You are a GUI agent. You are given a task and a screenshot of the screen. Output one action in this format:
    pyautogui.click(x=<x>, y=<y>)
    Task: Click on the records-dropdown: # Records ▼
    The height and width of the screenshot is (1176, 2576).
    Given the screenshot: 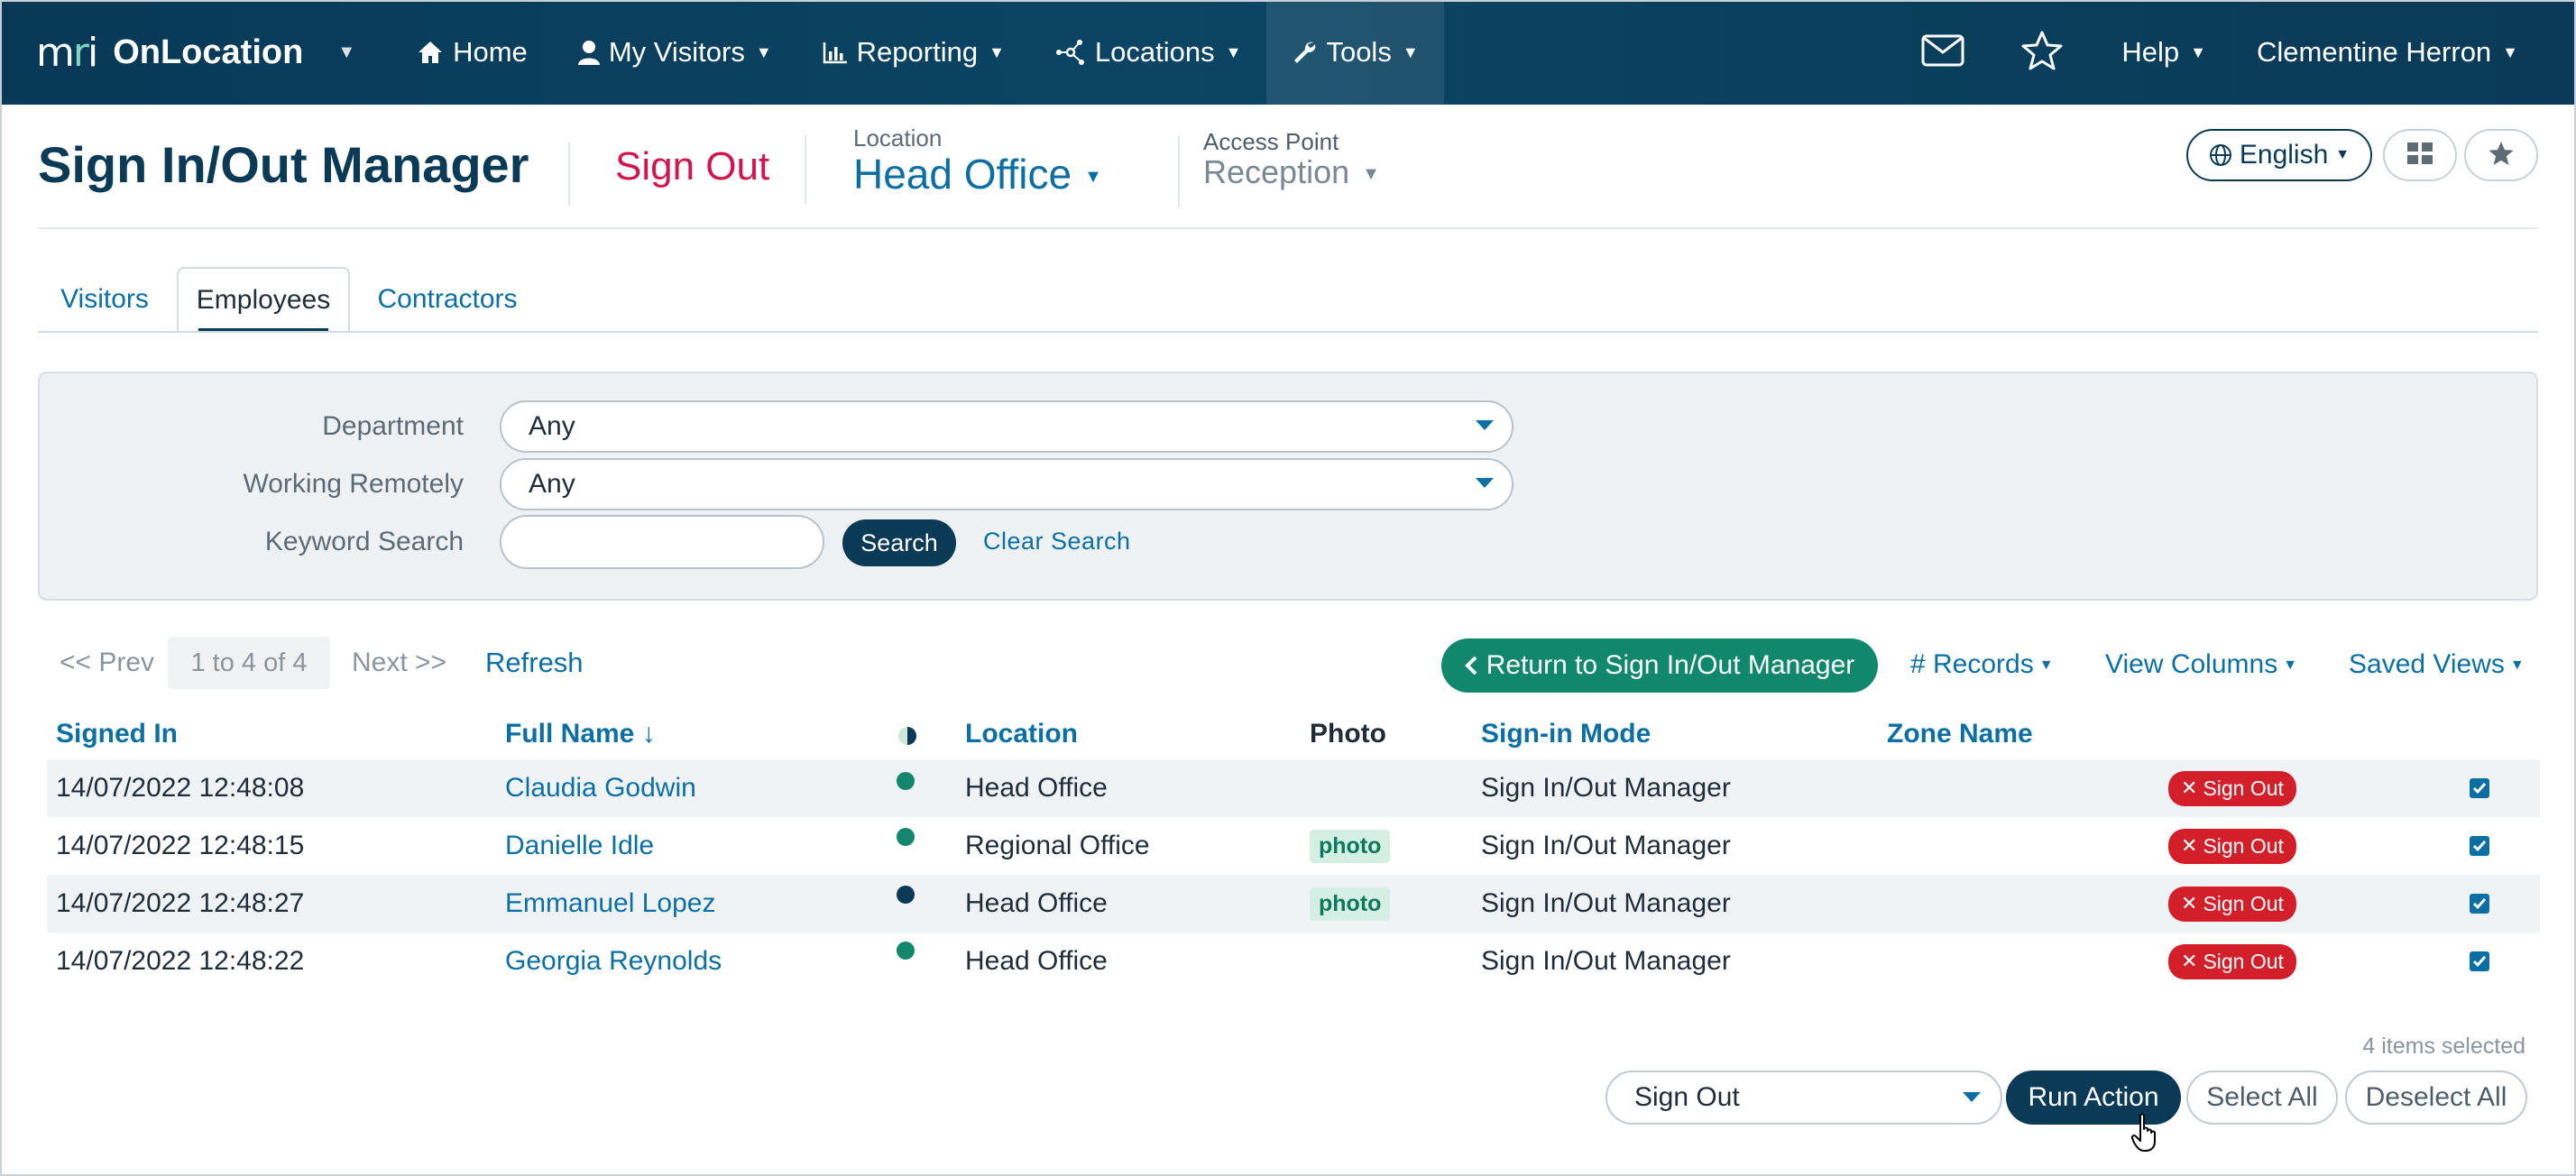 What is the action you would take?
    pyautogui.click(x=1982, y=664)
    